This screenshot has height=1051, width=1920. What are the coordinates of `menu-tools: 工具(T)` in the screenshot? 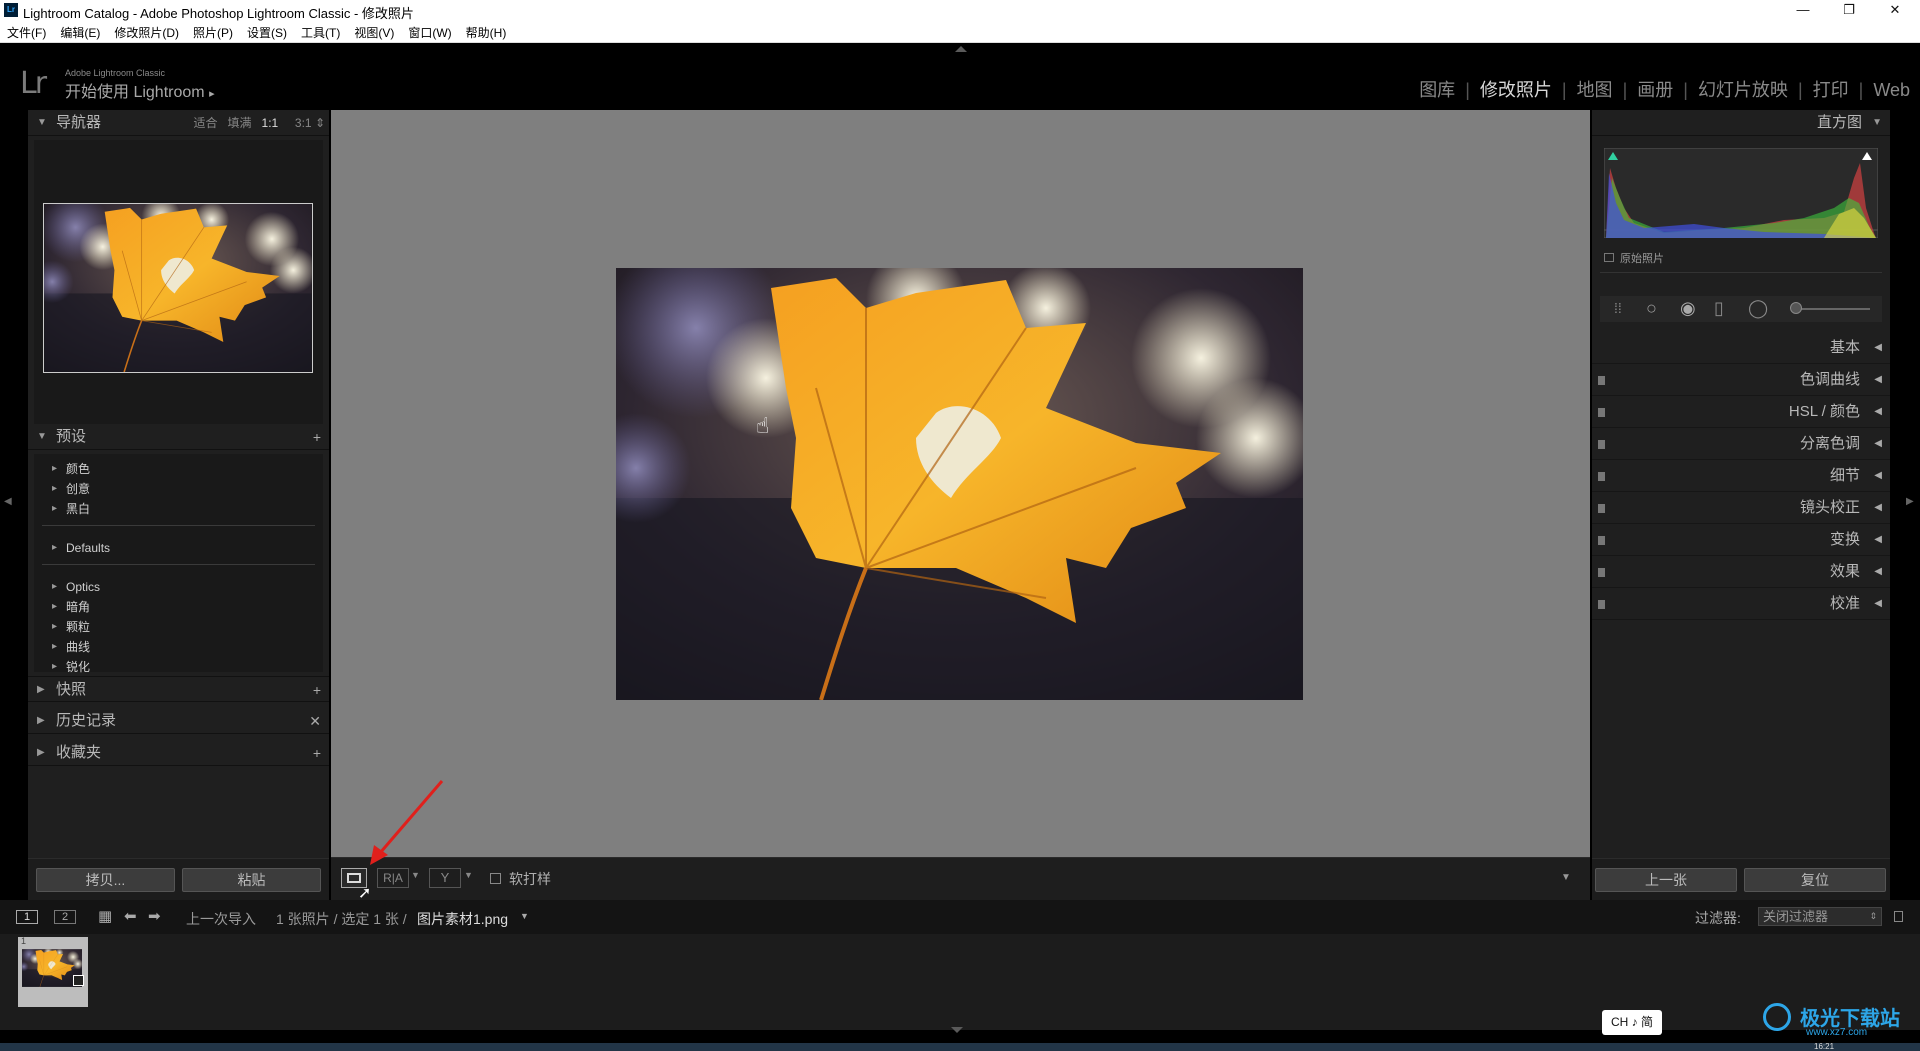 It's located at (320, 31).